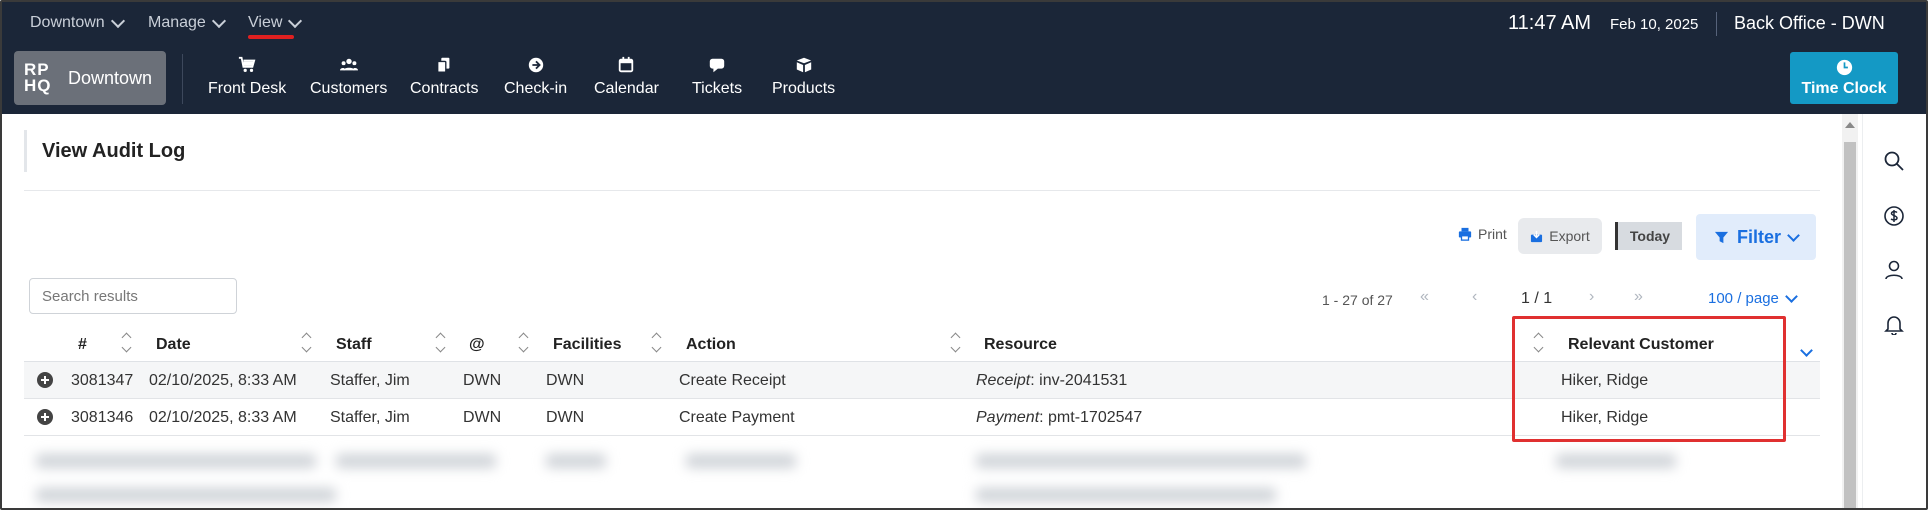 This screenshot has width=1928, height=510. Describe the element at coordinates (67, 22) in the screenshot. I see `menu-label: Downtown` at that location.